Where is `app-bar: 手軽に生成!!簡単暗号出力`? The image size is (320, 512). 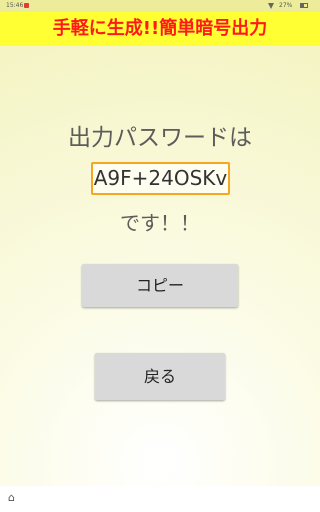
app-bar: 手軽に生成!!簡単暗号出力 is located at coordinates (160, 29).